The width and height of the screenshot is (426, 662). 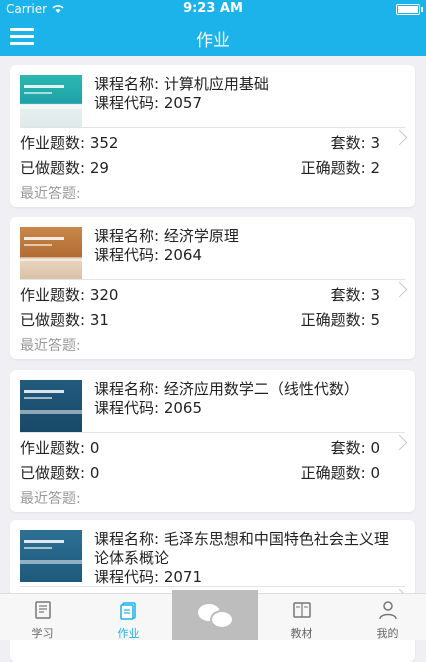 What do you see at coordinates (104, 295) in the screenshot?
I see `total-questions-value: 320` at bounding box center [104, 295].